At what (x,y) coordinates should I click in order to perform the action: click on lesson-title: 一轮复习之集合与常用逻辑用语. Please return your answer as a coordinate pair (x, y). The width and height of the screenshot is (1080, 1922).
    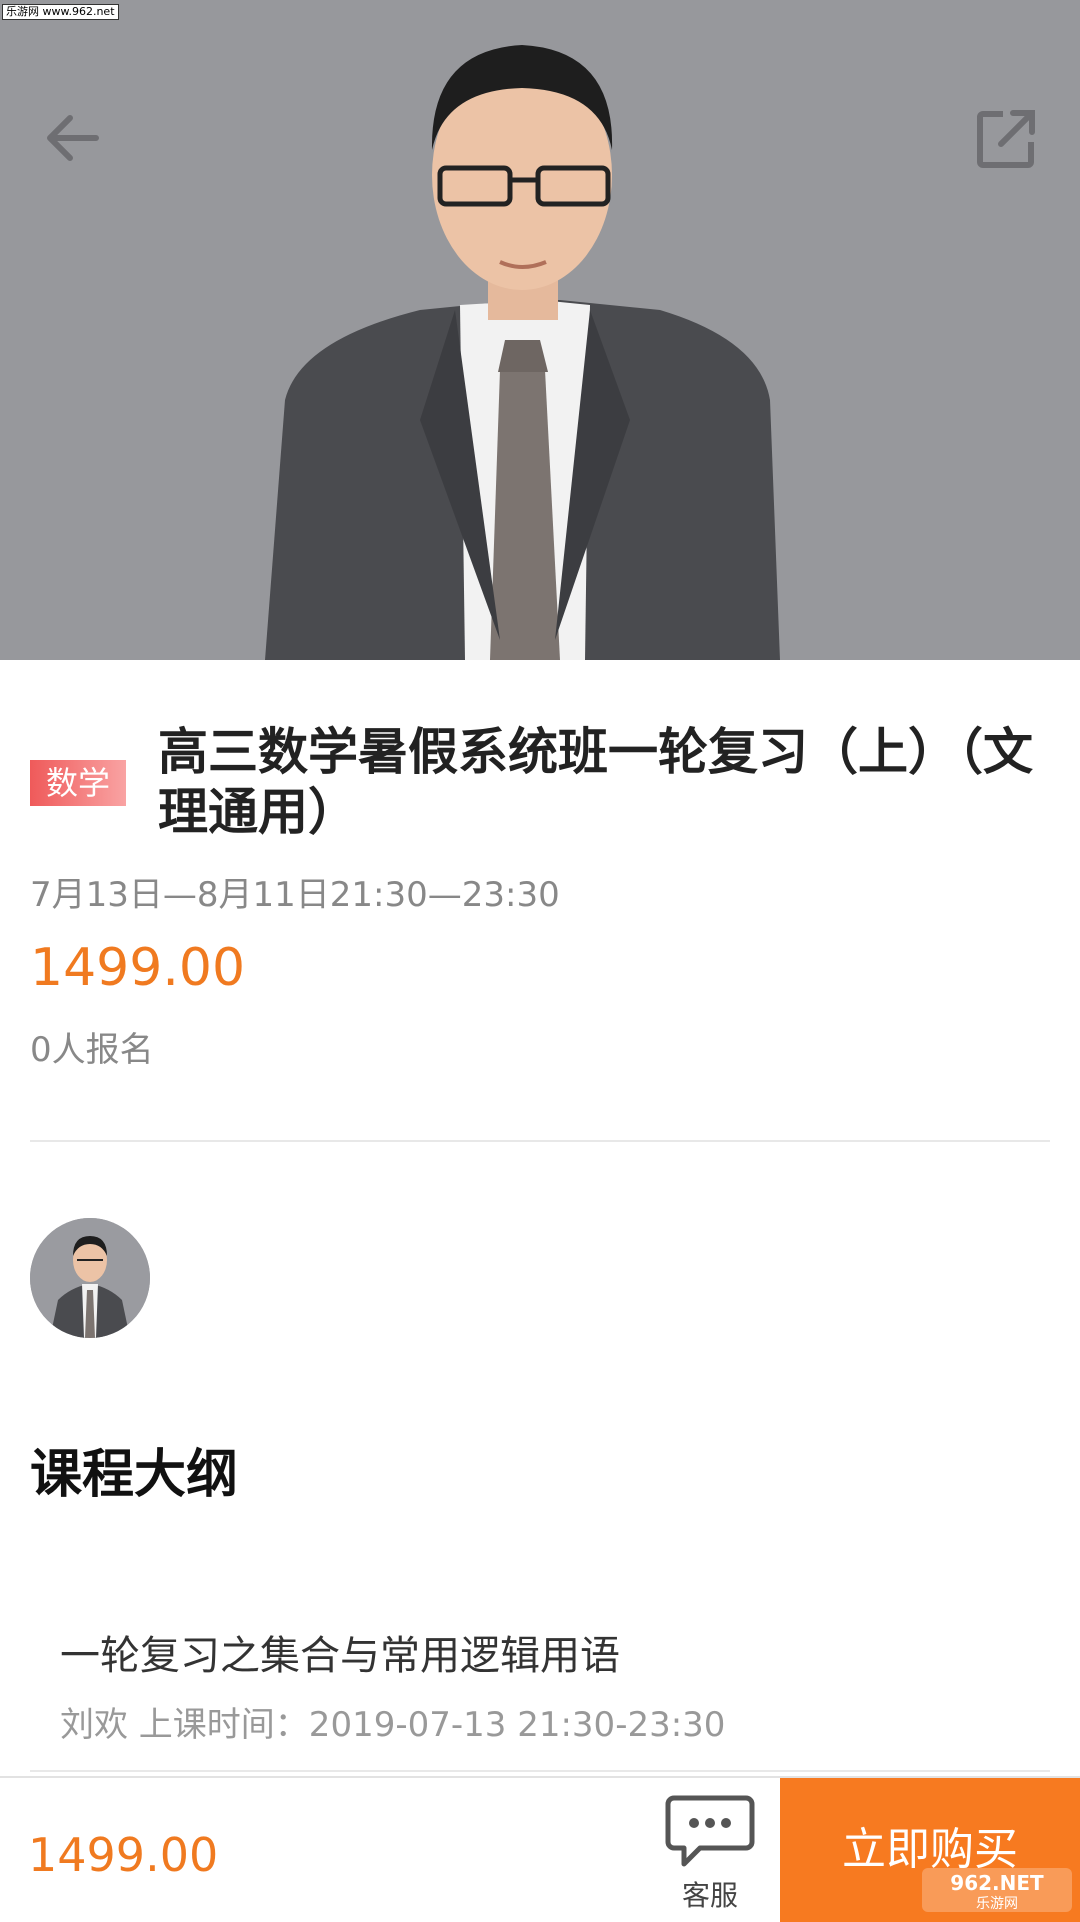
    Looking at the image, I should click on (340, 1656).